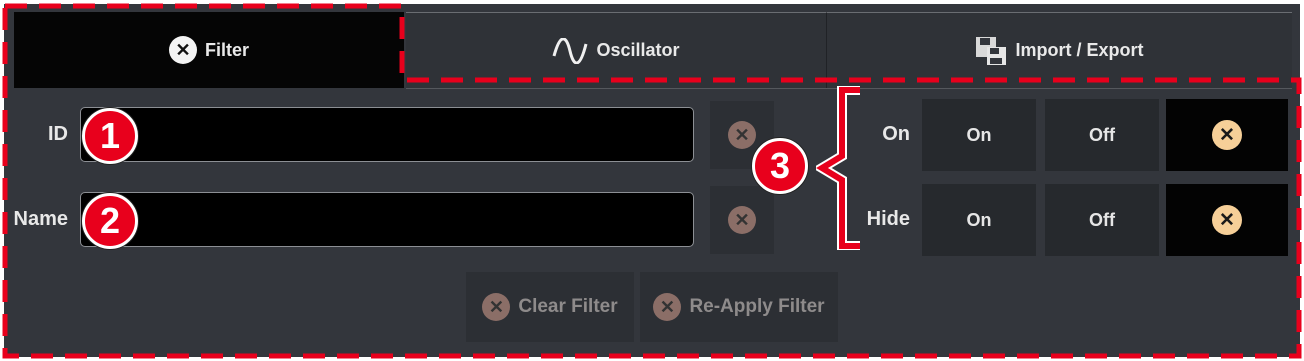 The height and width of the screenshot is (361, 1304). Describe the element at coordinates (387, 219) in the screenshot. I see `name-input` at that location.